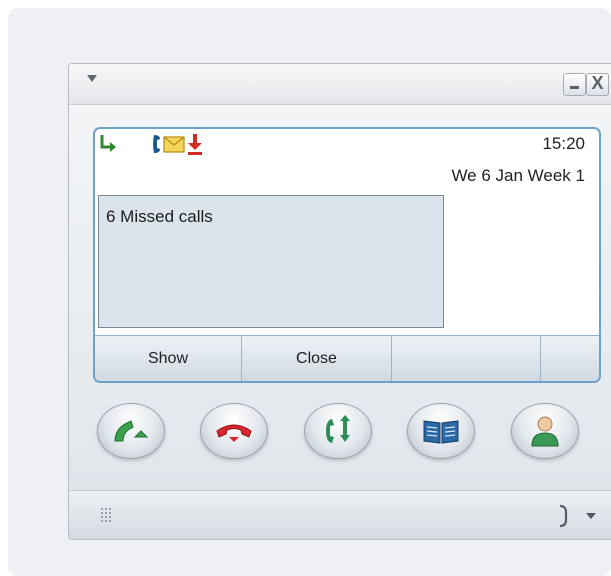 The image size is (611, 576). Describe the element at coordinates (591, 516) in the screenshot. I see `chevron-down-icon` at that location.